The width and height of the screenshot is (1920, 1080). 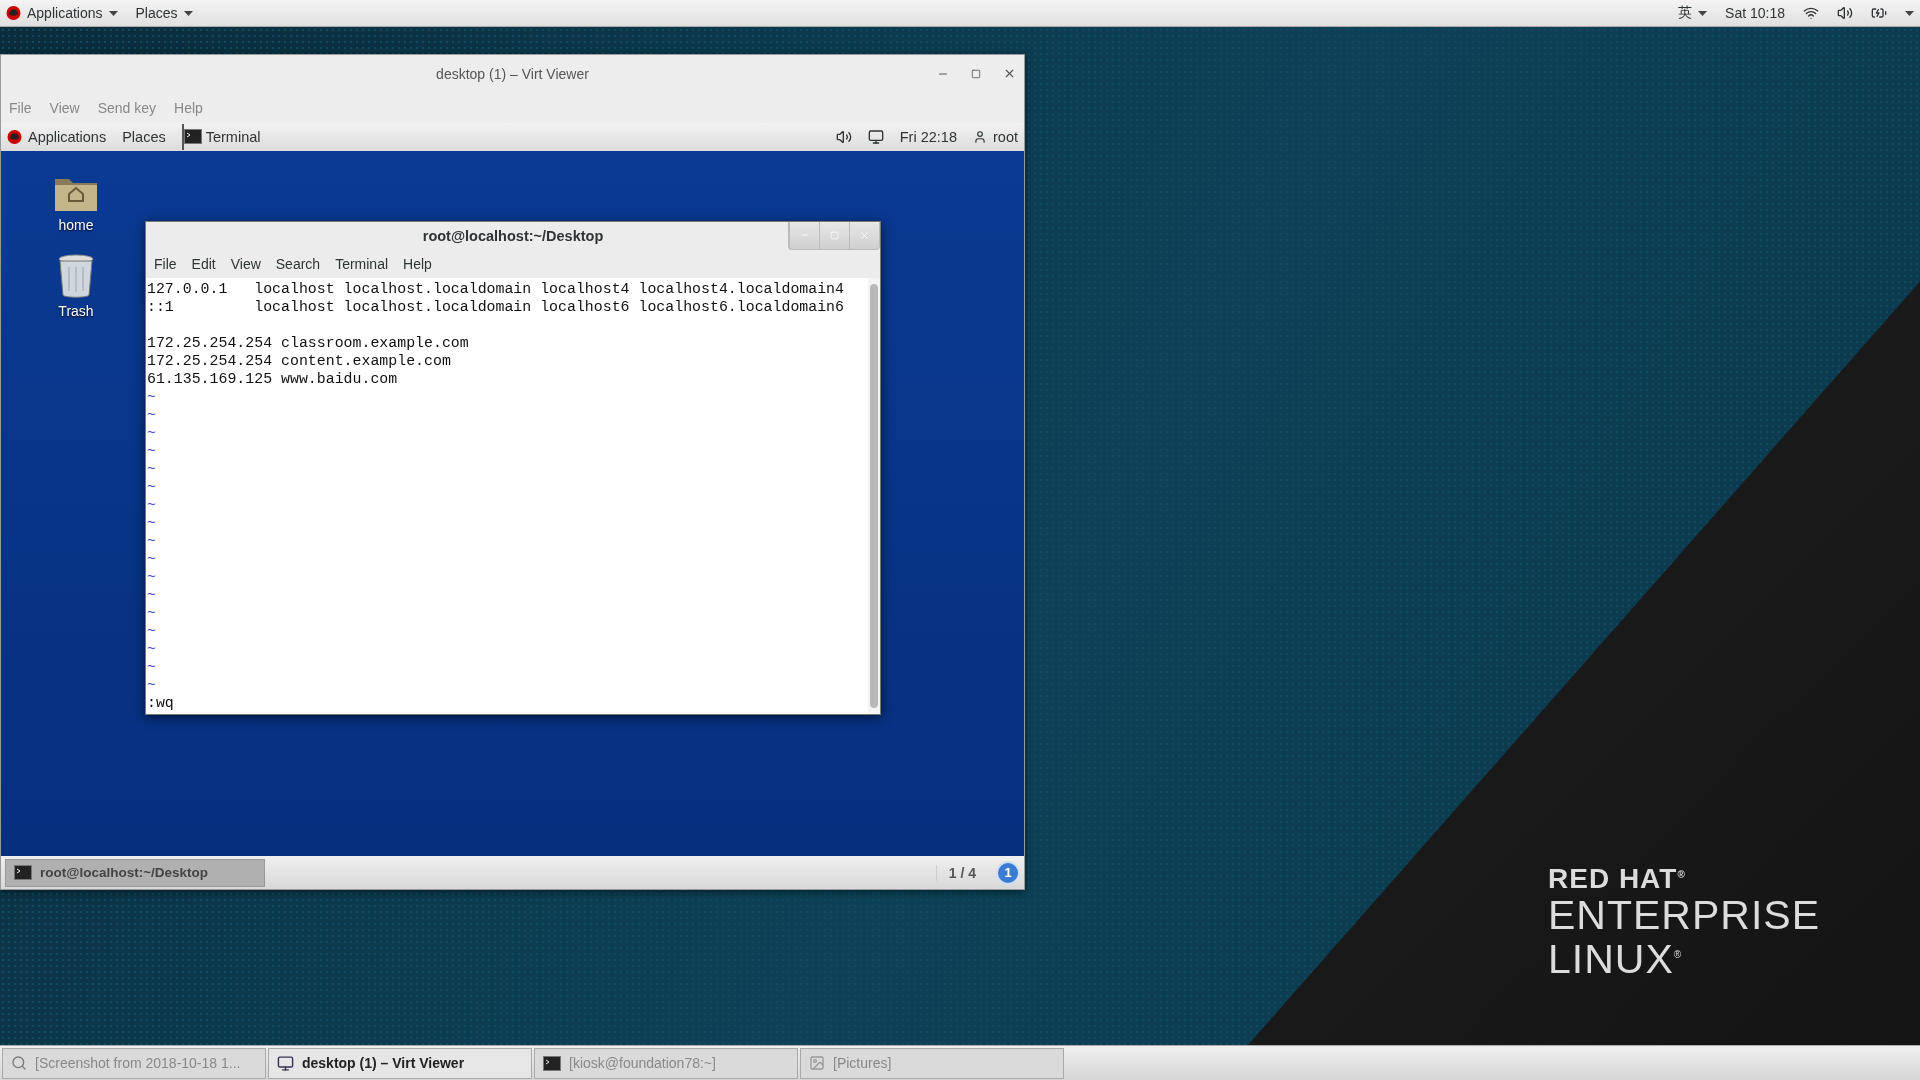 What do you see at coordinates (273, 378) in the screenshot?
I see `terminal-line: 61.135.169.125 www.baidu.com` at bounding box center [273, 378].